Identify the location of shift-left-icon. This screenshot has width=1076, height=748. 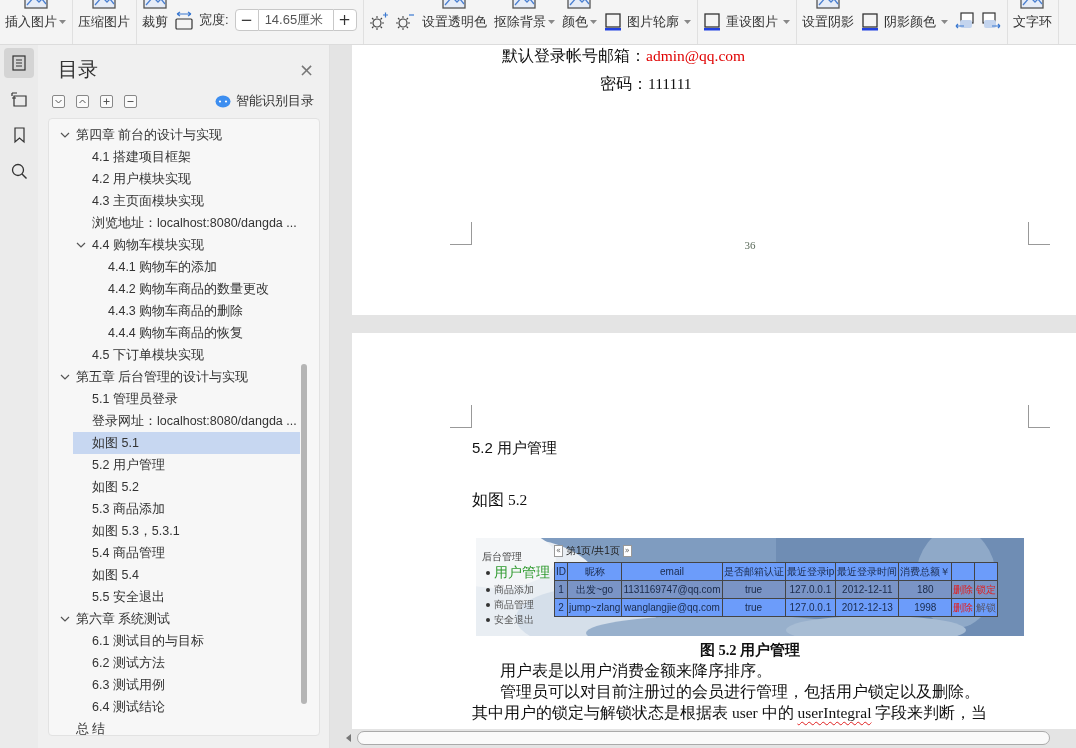
(964, 21).